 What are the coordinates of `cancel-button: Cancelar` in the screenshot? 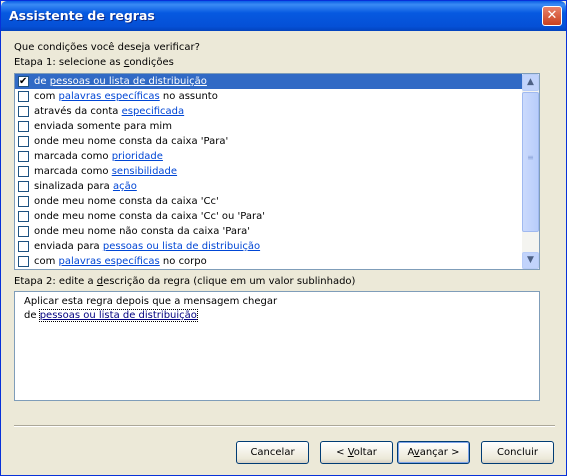 It's located at (272, 452).